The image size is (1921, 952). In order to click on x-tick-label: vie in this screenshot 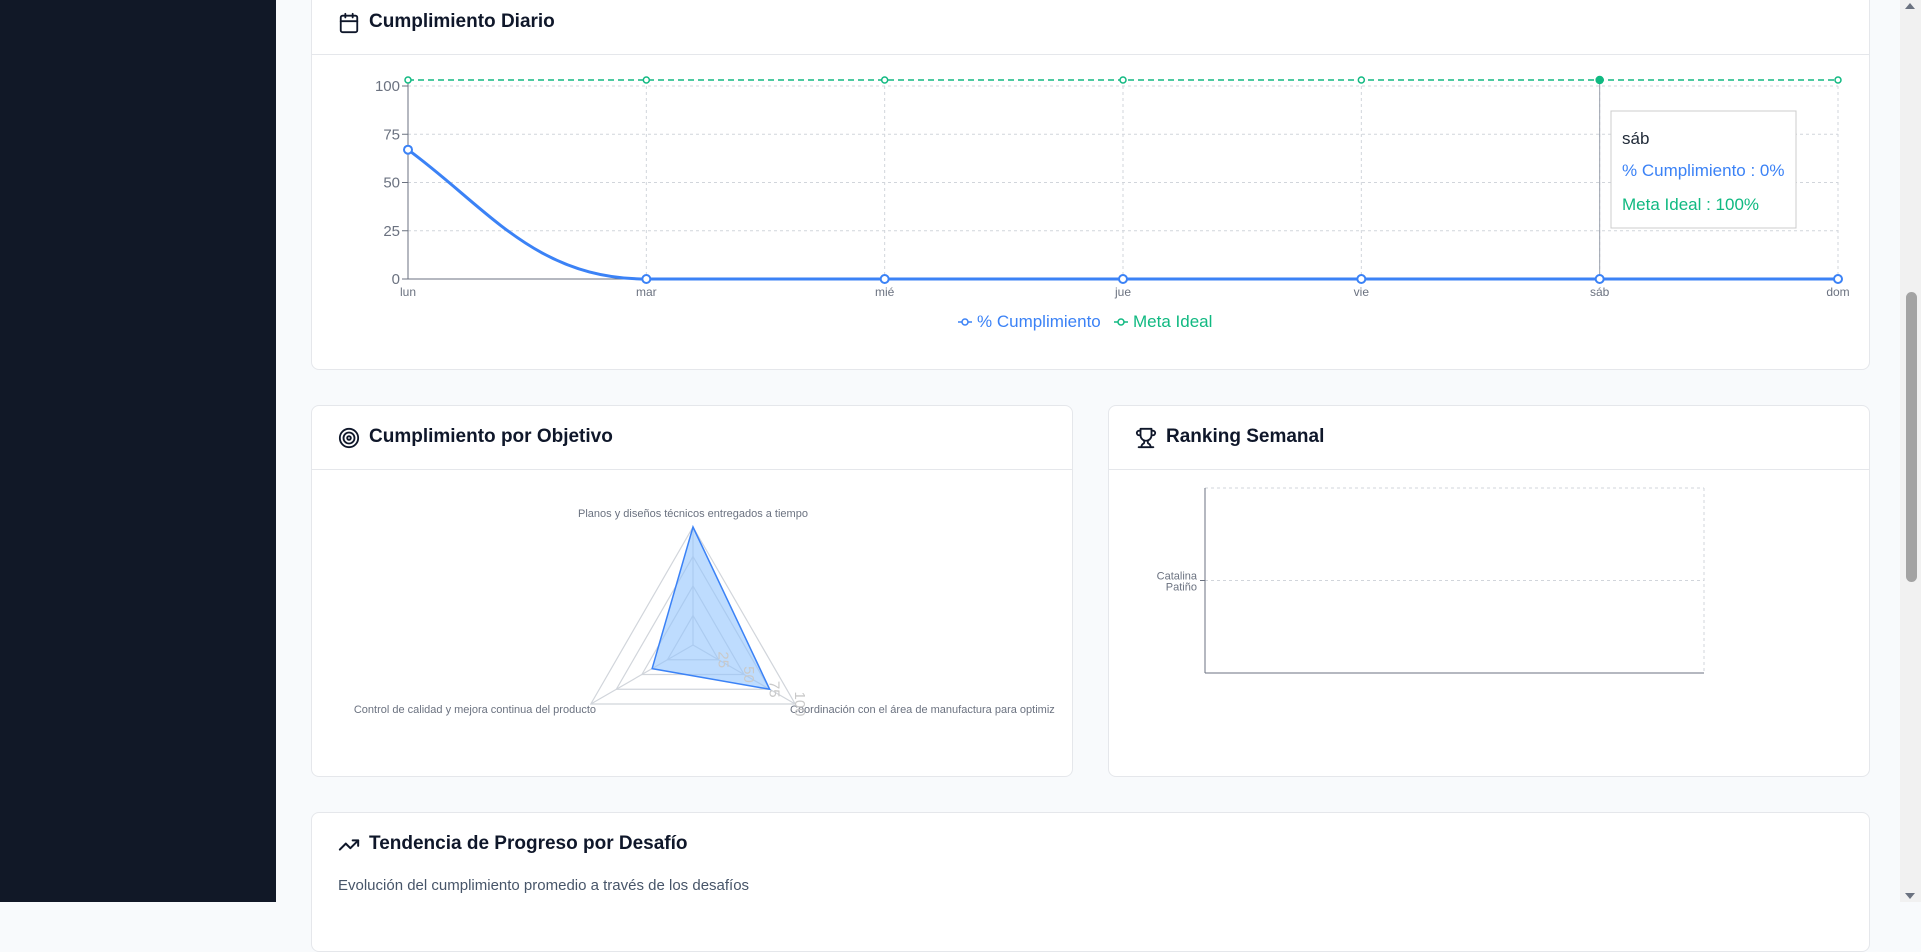, I will do `click(1362, 292)`.